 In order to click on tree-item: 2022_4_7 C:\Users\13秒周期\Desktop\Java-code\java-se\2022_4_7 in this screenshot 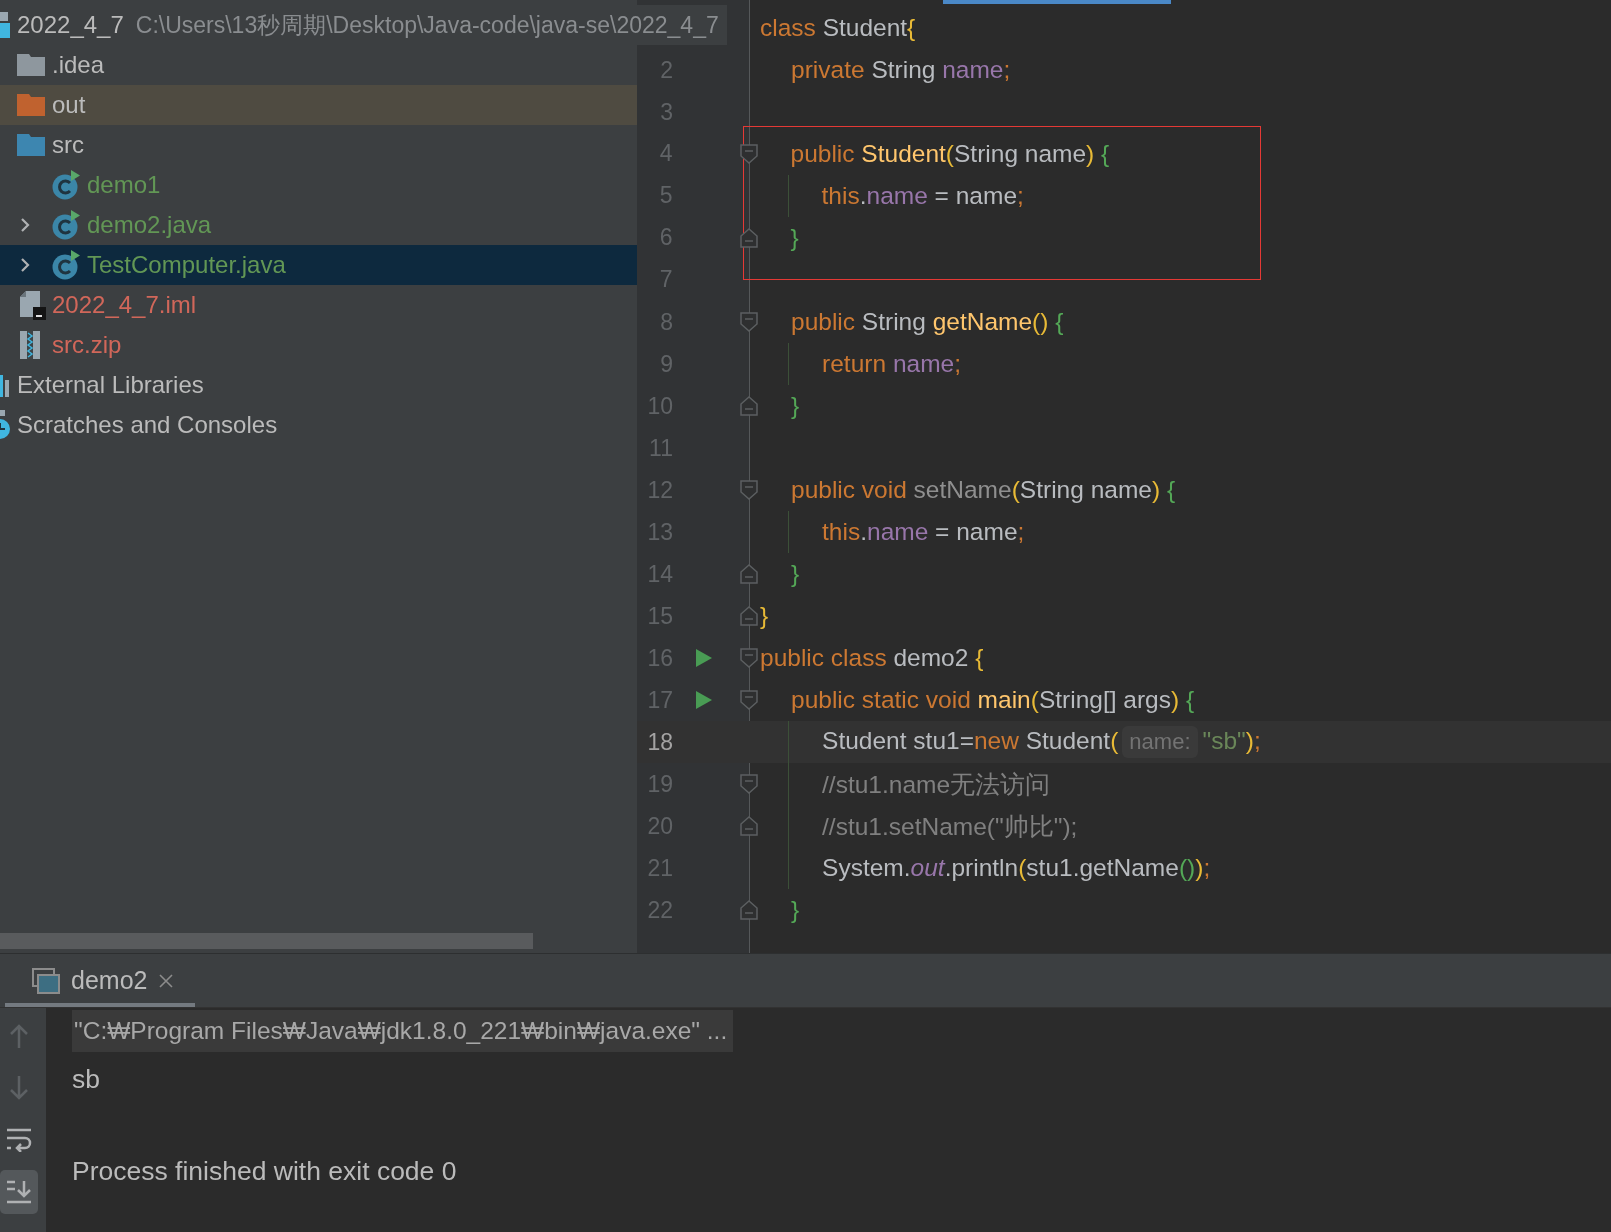, I will do `click(359, 25)`.